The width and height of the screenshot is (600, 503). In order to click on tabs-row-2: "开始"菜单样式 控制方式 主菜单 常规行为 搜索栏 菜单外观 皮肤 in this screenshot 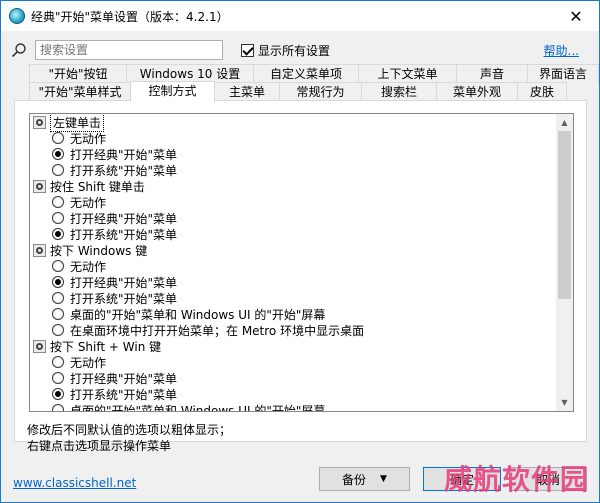, I will do `click(298, 91)`.